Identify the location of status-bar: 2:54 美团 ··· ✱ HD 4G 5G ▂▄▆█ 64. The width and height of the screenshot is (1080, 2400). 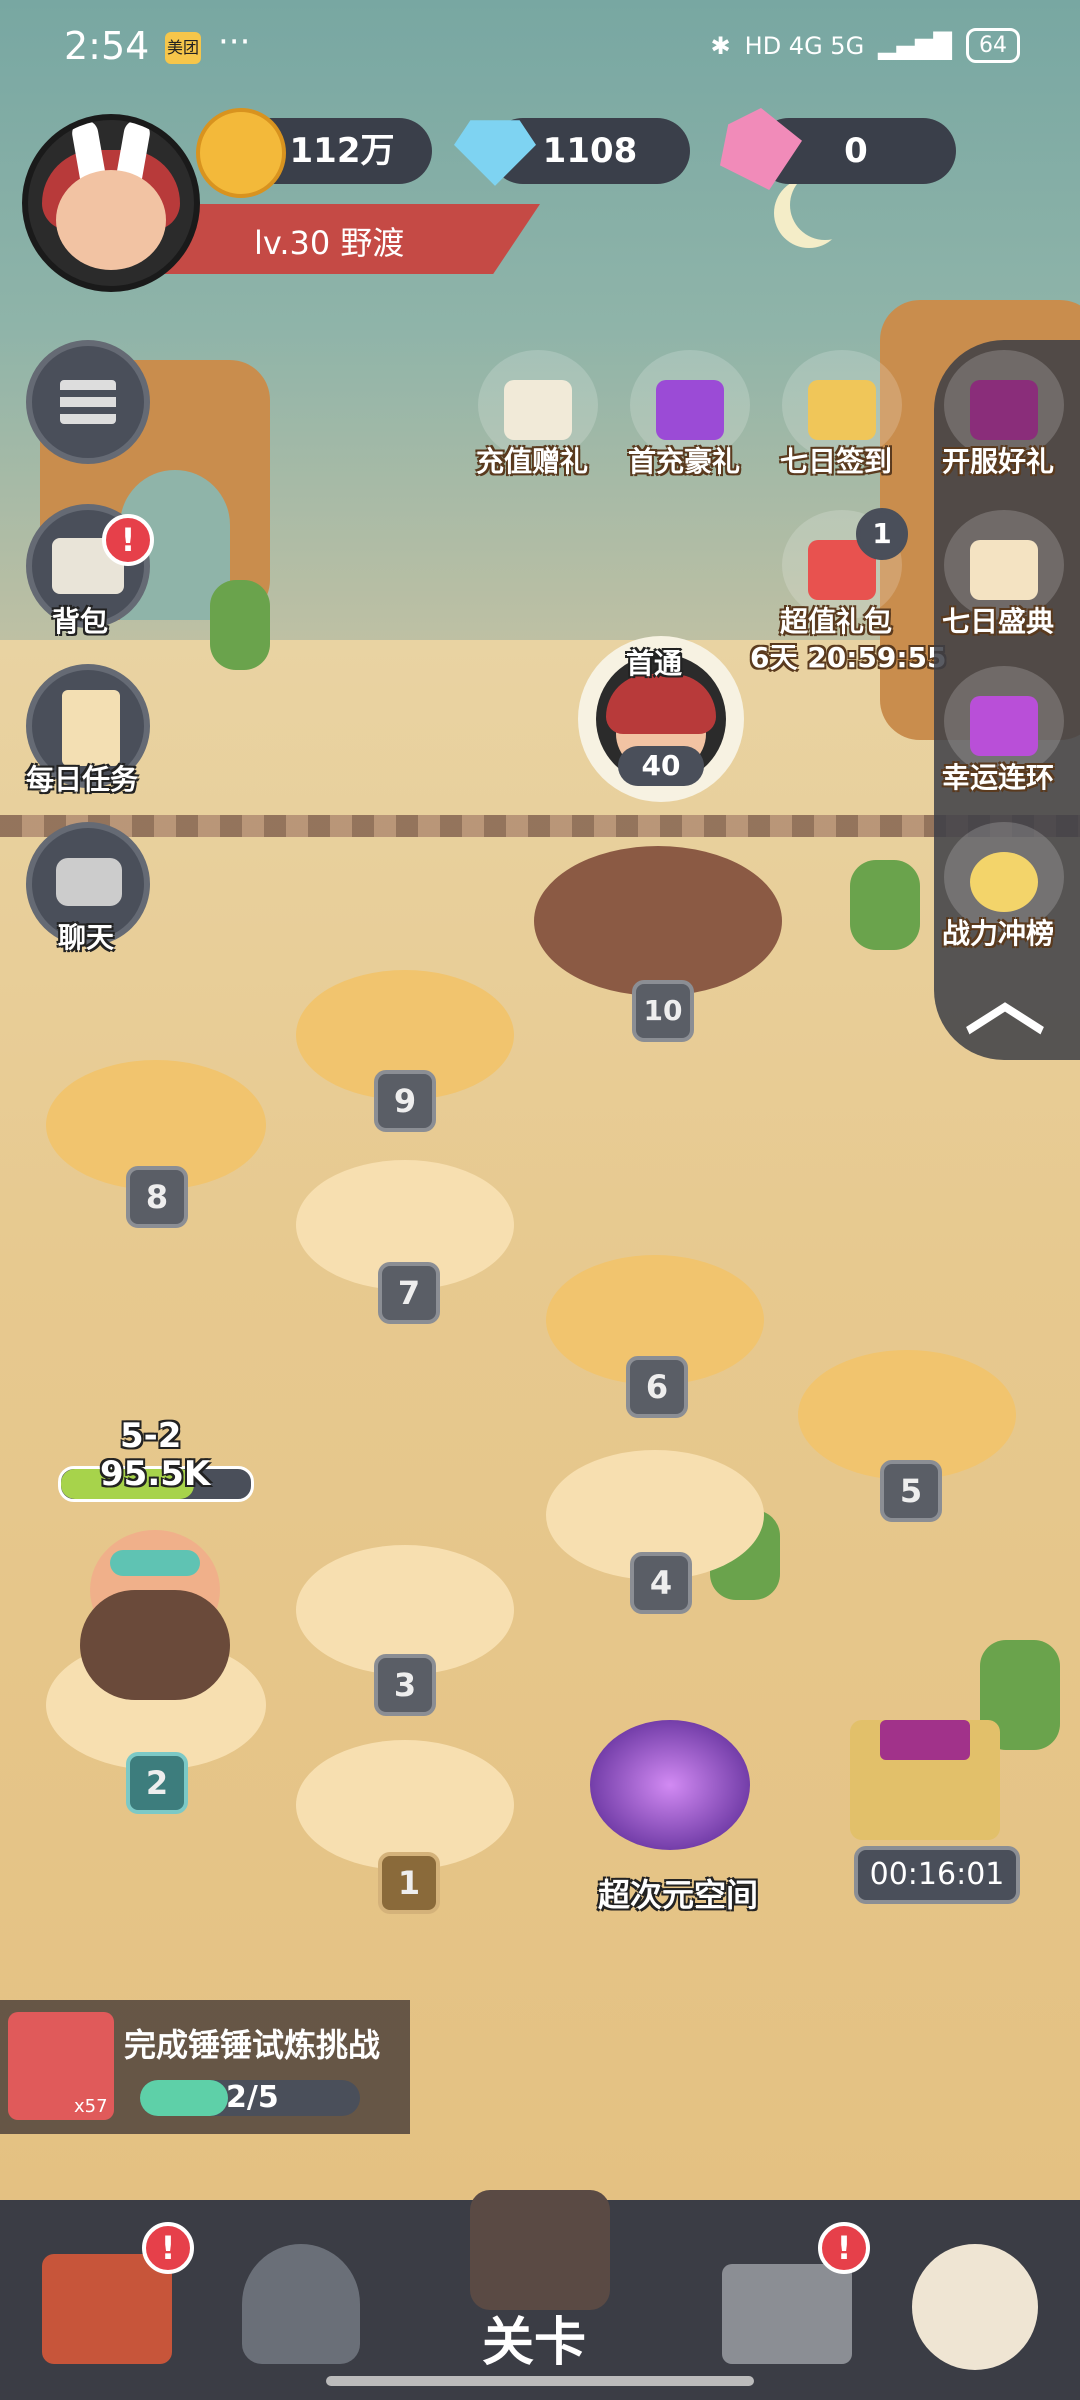
(540, 50).